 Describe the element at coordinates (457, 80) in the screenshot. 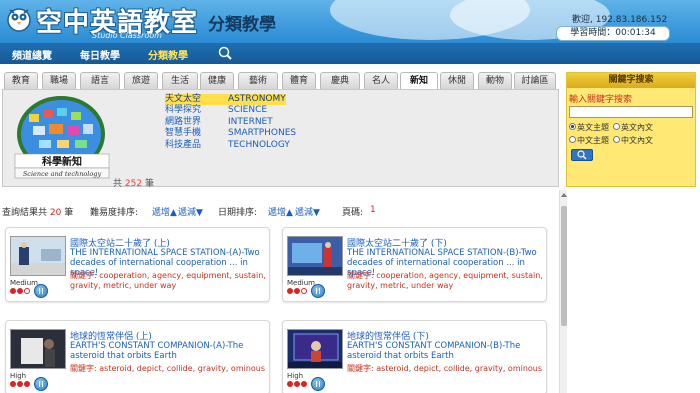

I see `tab-leisure: 休閒` at that location.